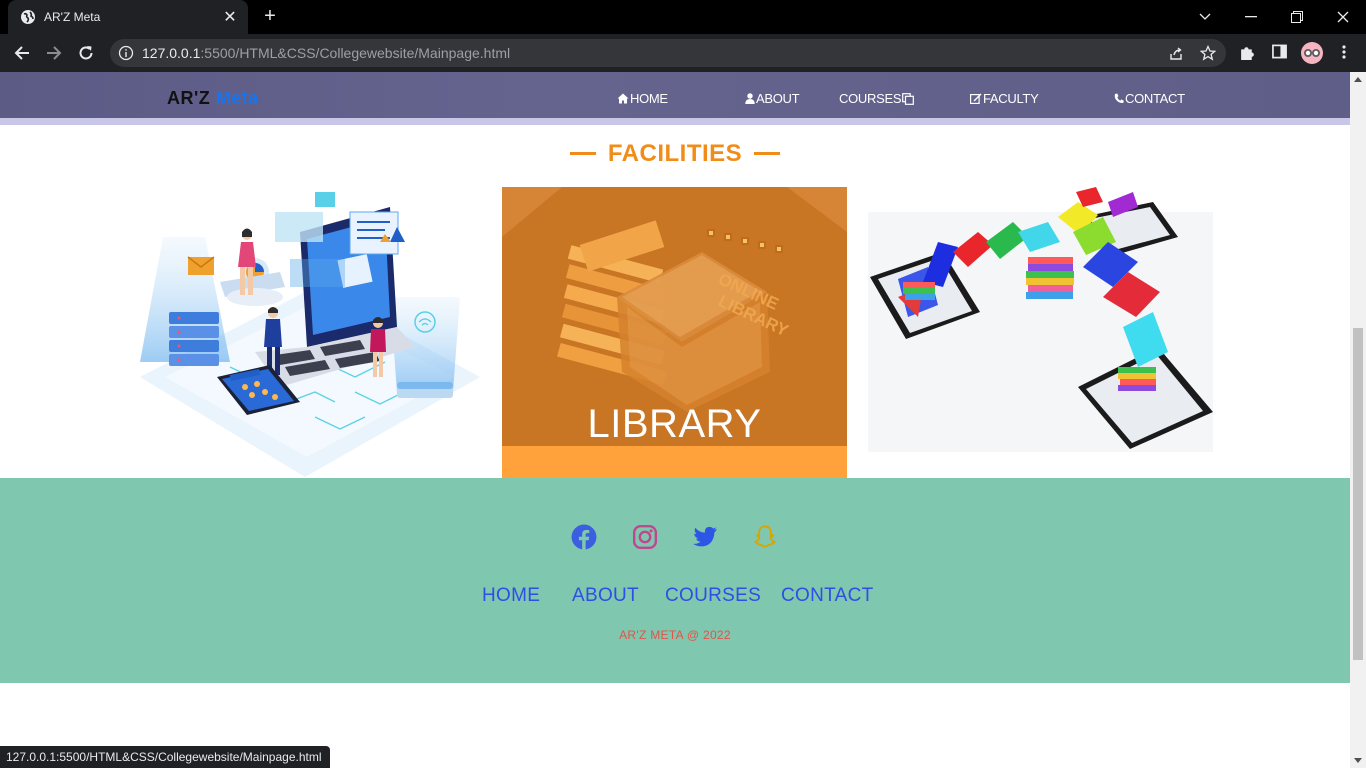 The height and width of the screenshot is (768, 1366). What do you see at coordinates (1247, 52) in the screenshot?
I see `extensions-icon` at bounding box center [1247, 52].